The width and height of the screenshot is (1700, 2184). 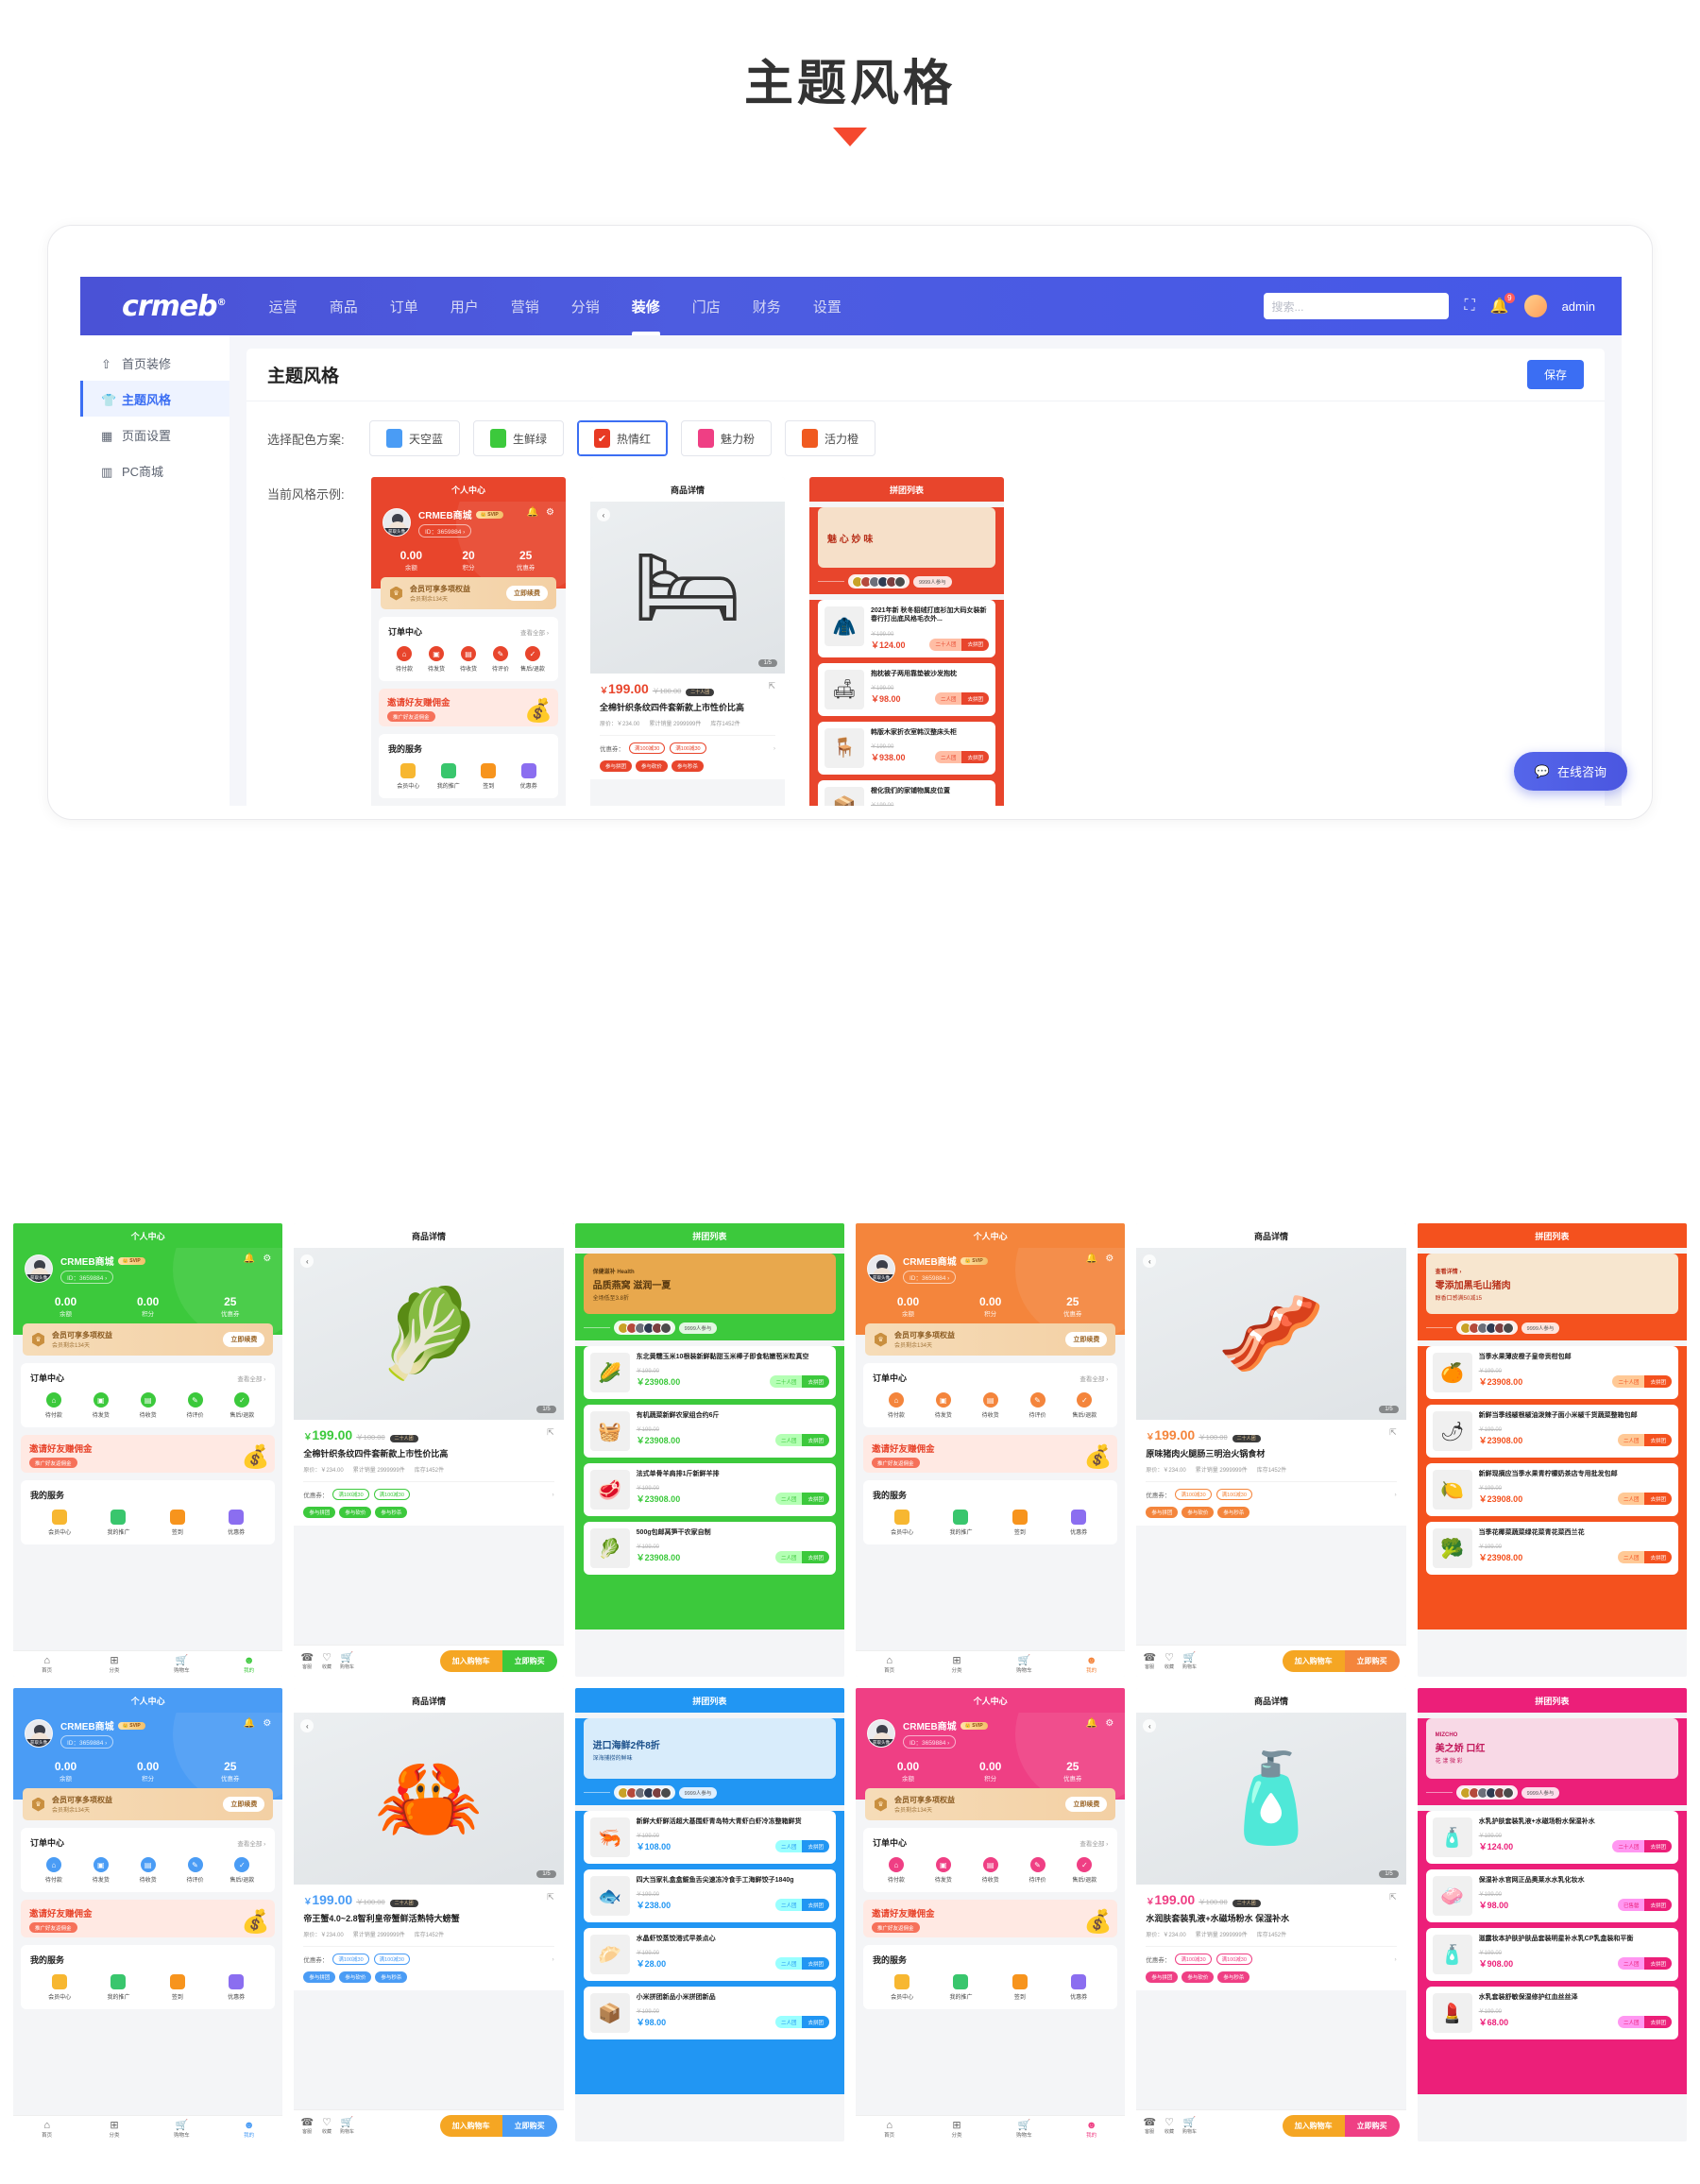 I want to click on promo-banner: 进口海鲜2件8折 深海捕捞的鲜味, so click(x=709, y=1749).